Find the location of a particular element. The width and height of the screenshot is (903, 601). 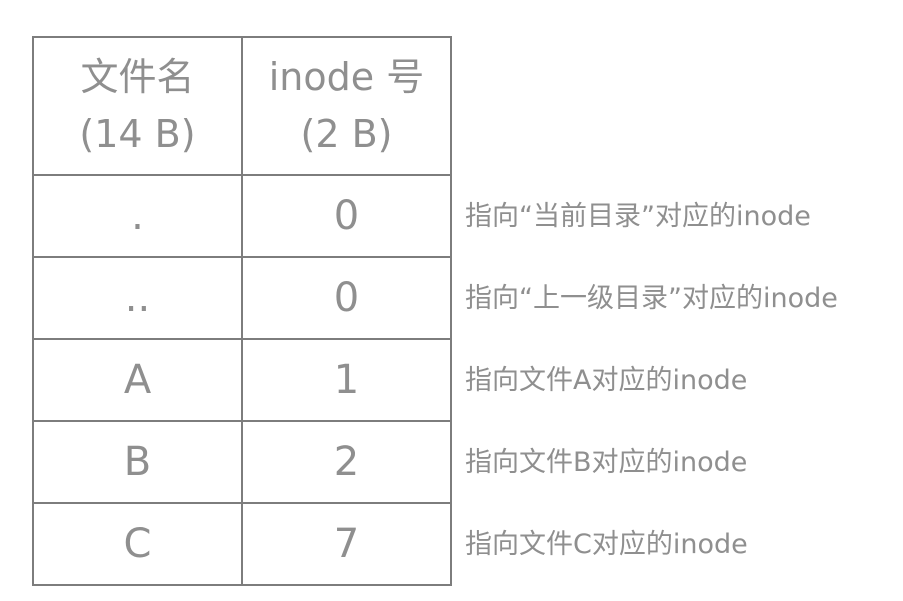

header-filename: 文件名 (14 B) is located at coordinates (137, 106).